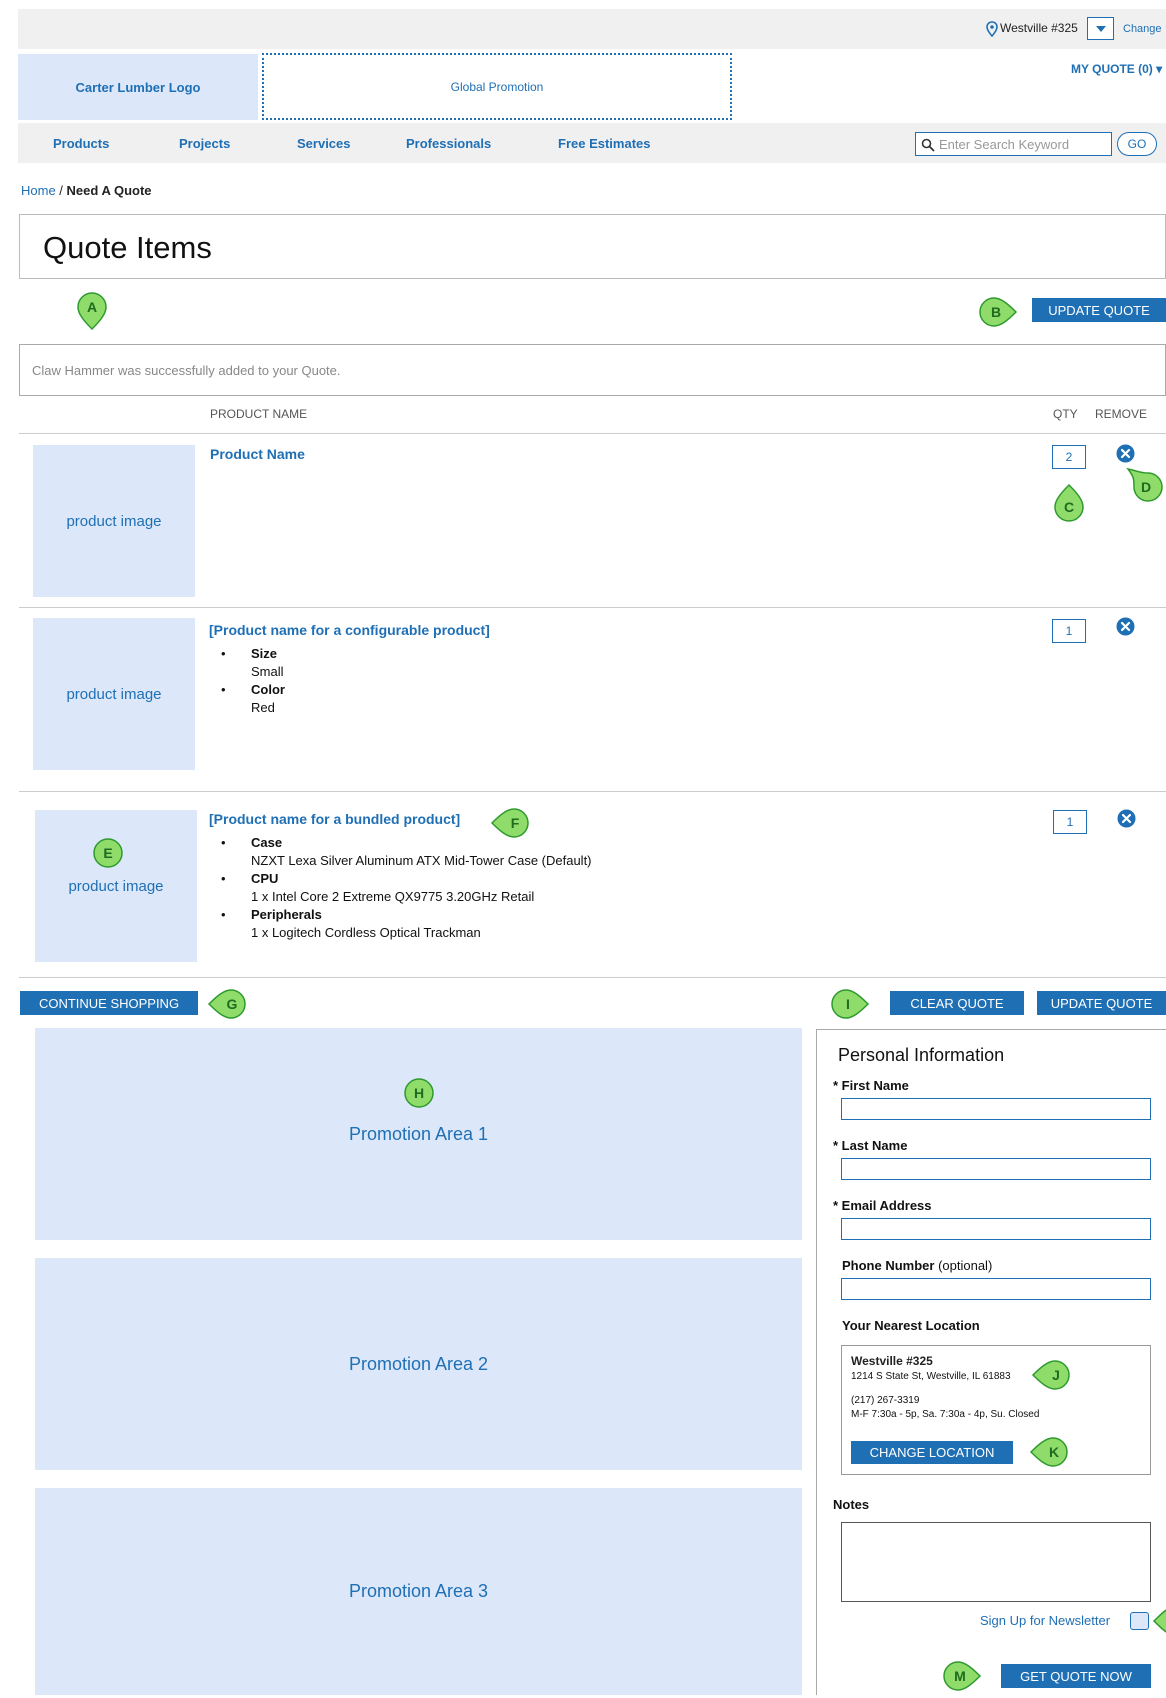 The image size is (1166, 1698). Describe the element at coordinates (232, 1004) in the screenshot. I see `annotation-label: G` at that location.